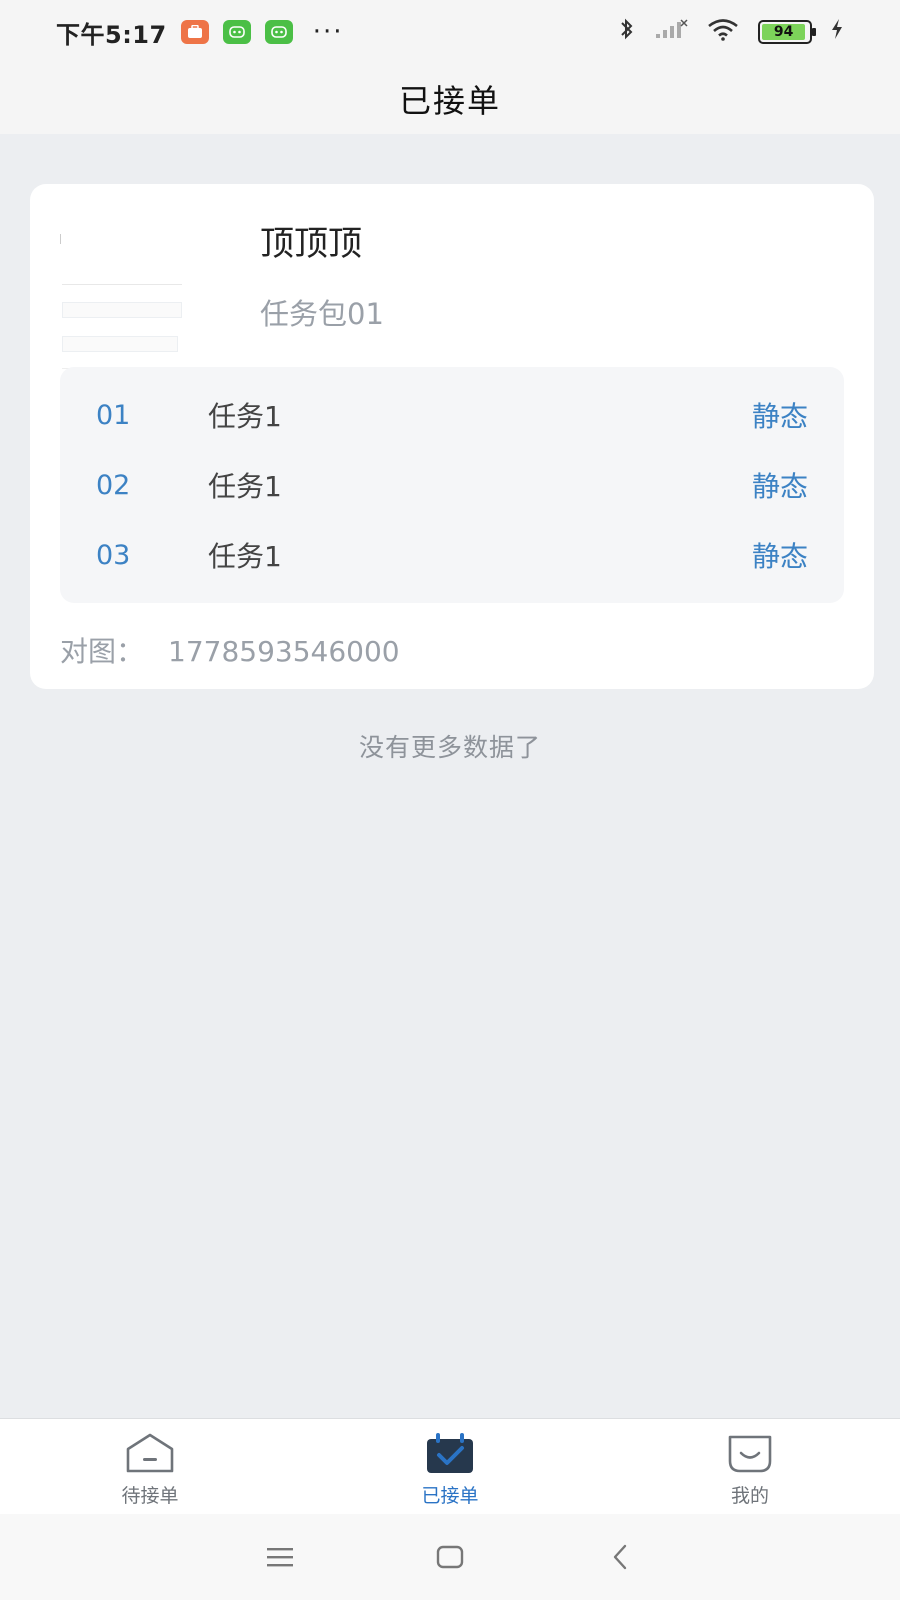 This screenshot has height=1600, width=900. Describe the element at coordinates (452, 415) in the screenshot. I see `task-row: 01 任务1 静态` at that location.